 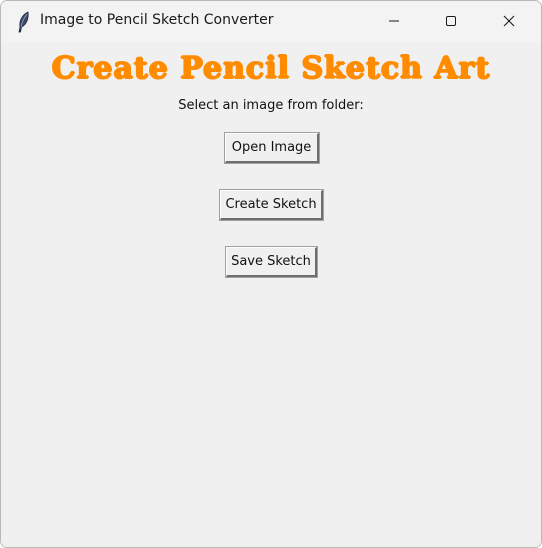 I want to click on minimize-icon, so click(x=394, y=21).